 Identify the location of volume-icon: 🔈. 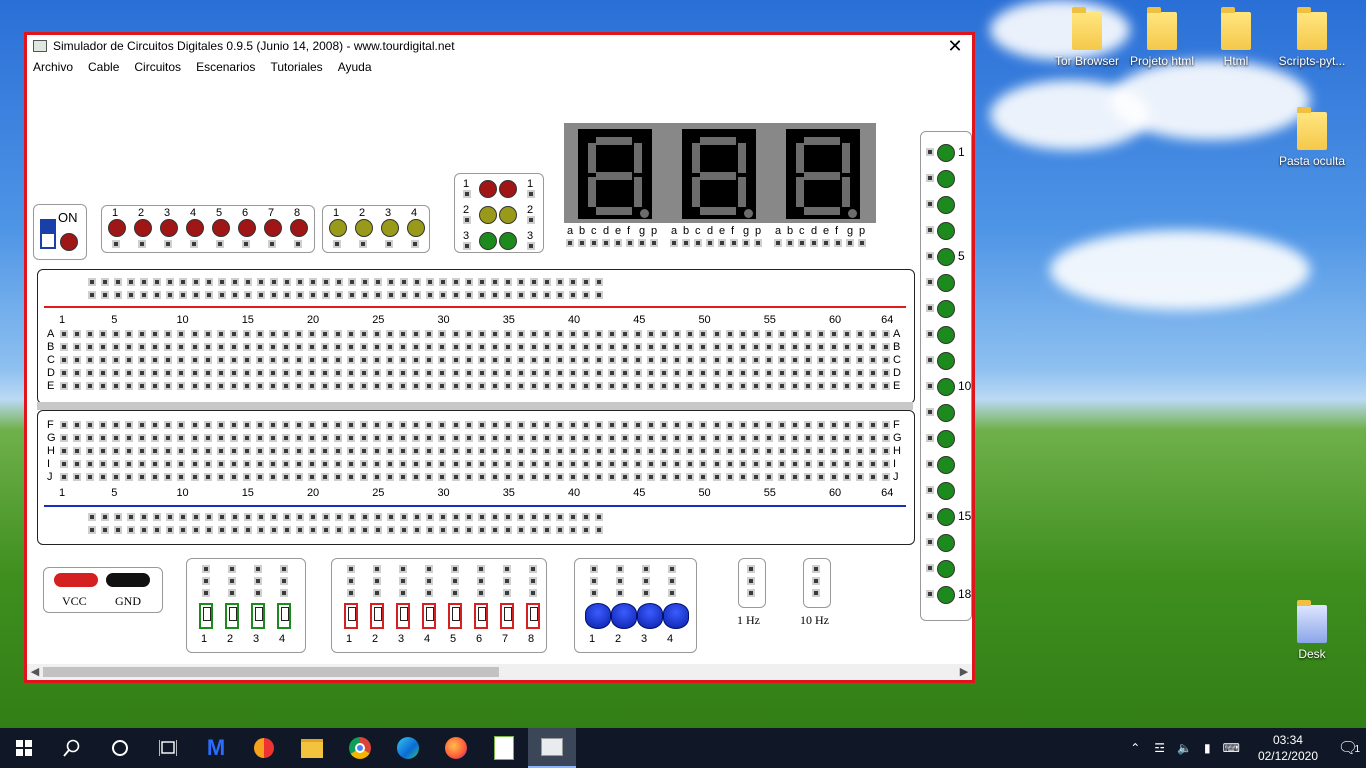
(1184, 748).